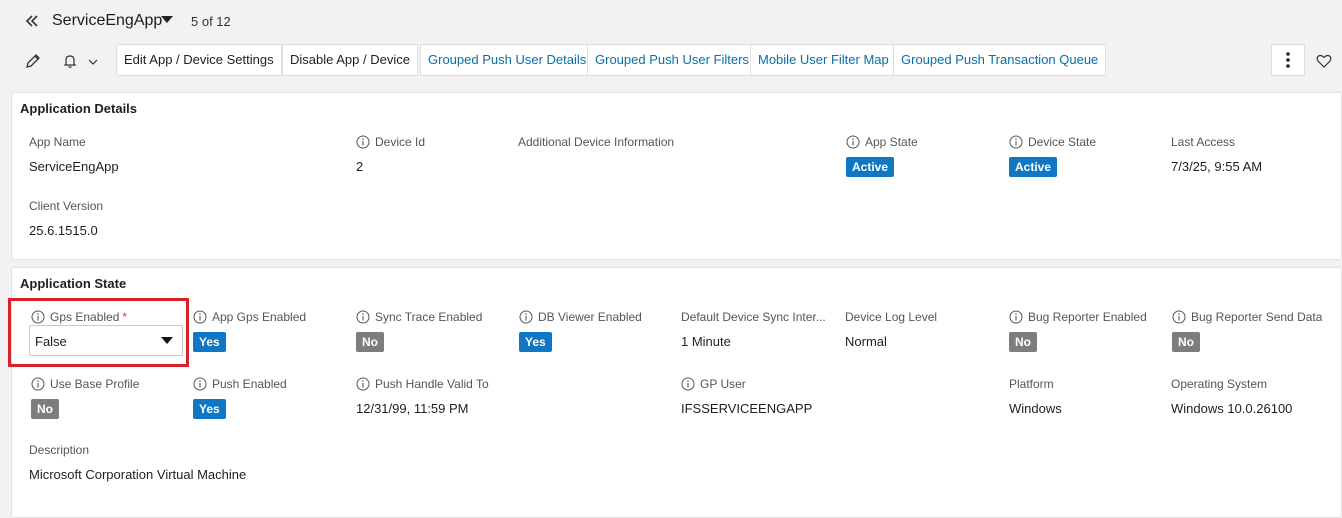 The width and height of the screenshot is (1342, 518). I want to click on field-label: Use Base Profile, so click(95, 384).